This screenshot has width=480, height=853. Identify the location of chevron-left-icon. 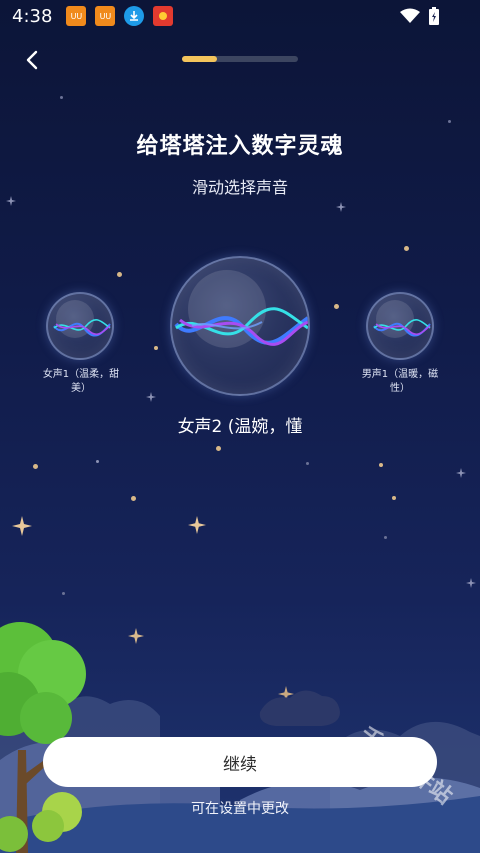
(32, 60).